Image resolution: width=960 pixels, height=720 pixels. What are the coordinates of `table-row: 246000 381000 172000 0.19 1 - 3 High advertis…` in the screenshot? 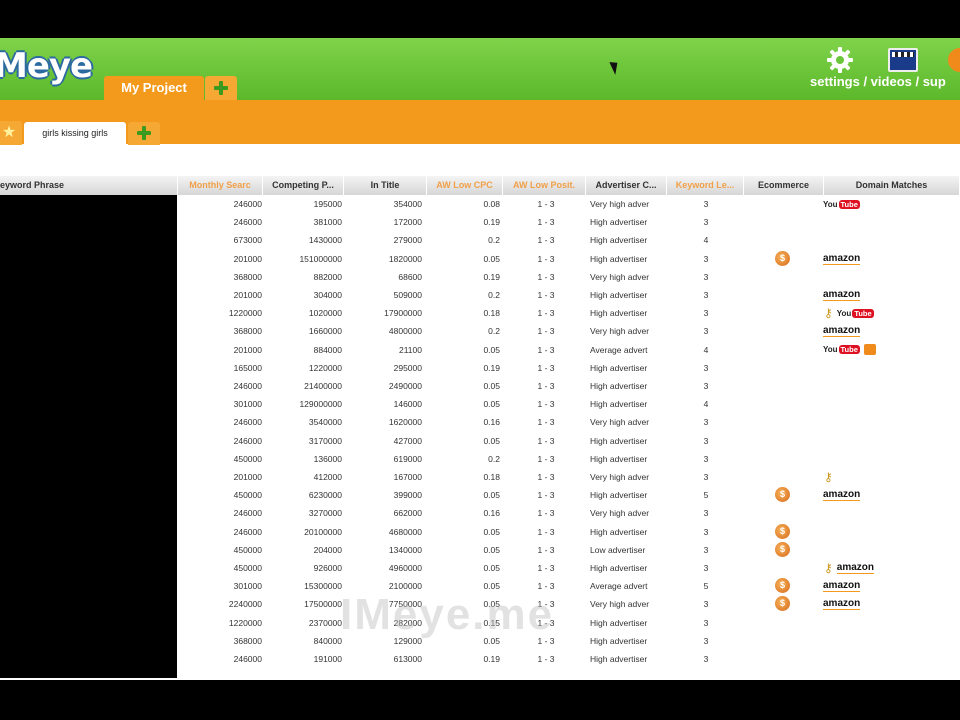 It's located at (480, 222).